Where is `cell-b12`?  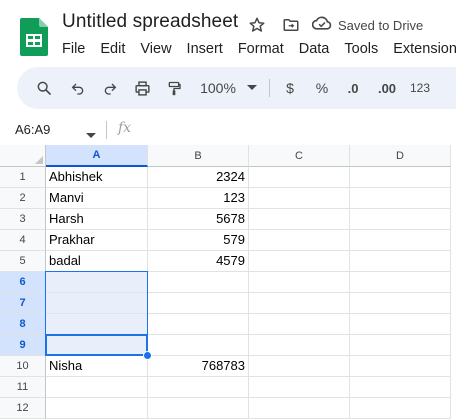
cell-b12 is located at coordinates (198, 408).